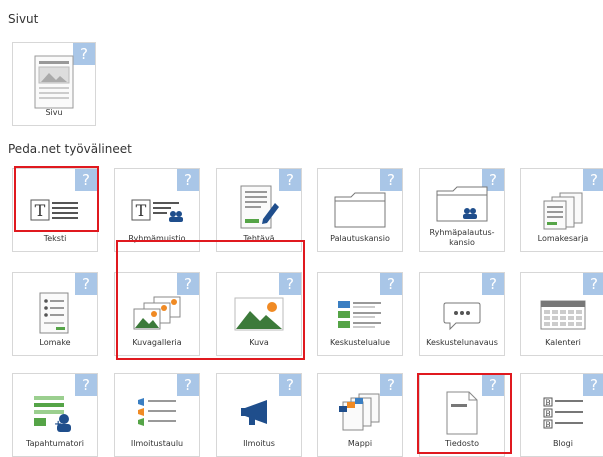 This screenshot has height=457, width=603. I want to click on tile-keskustelualue: ? Keskustelualue, so click(360, 314).